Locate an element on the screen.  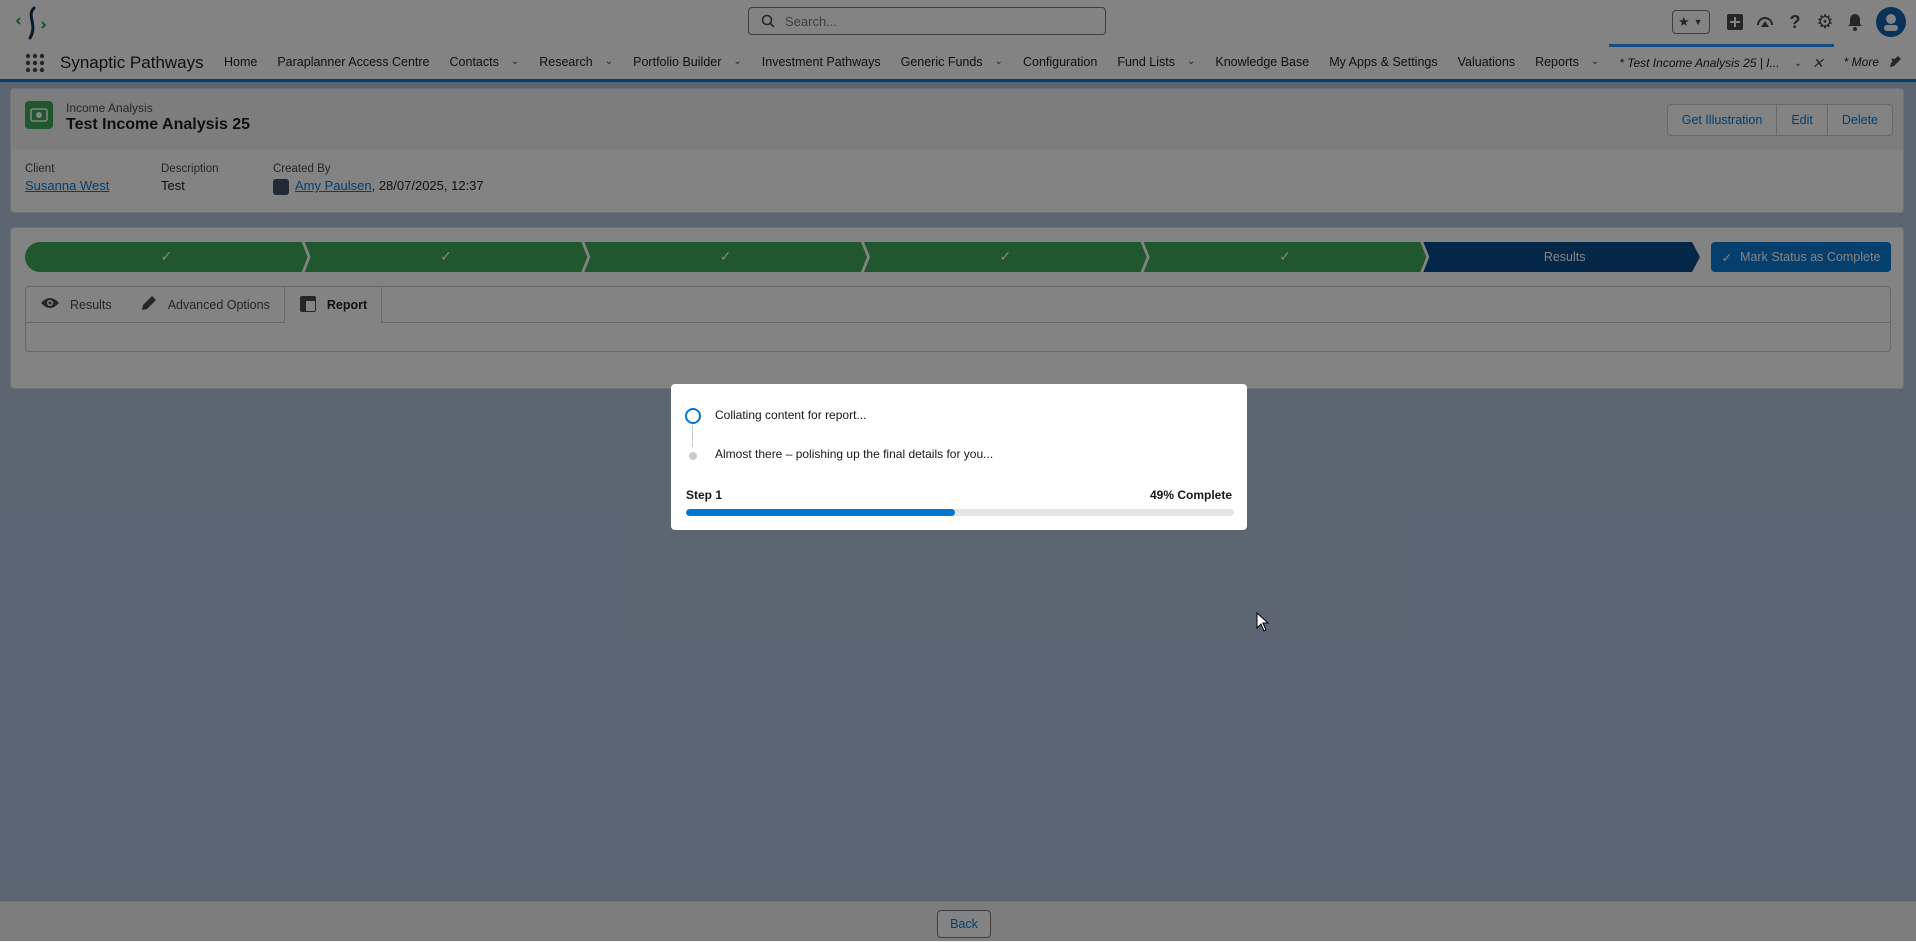
step-active-indicator-icon is located at coordinates (693, 416).